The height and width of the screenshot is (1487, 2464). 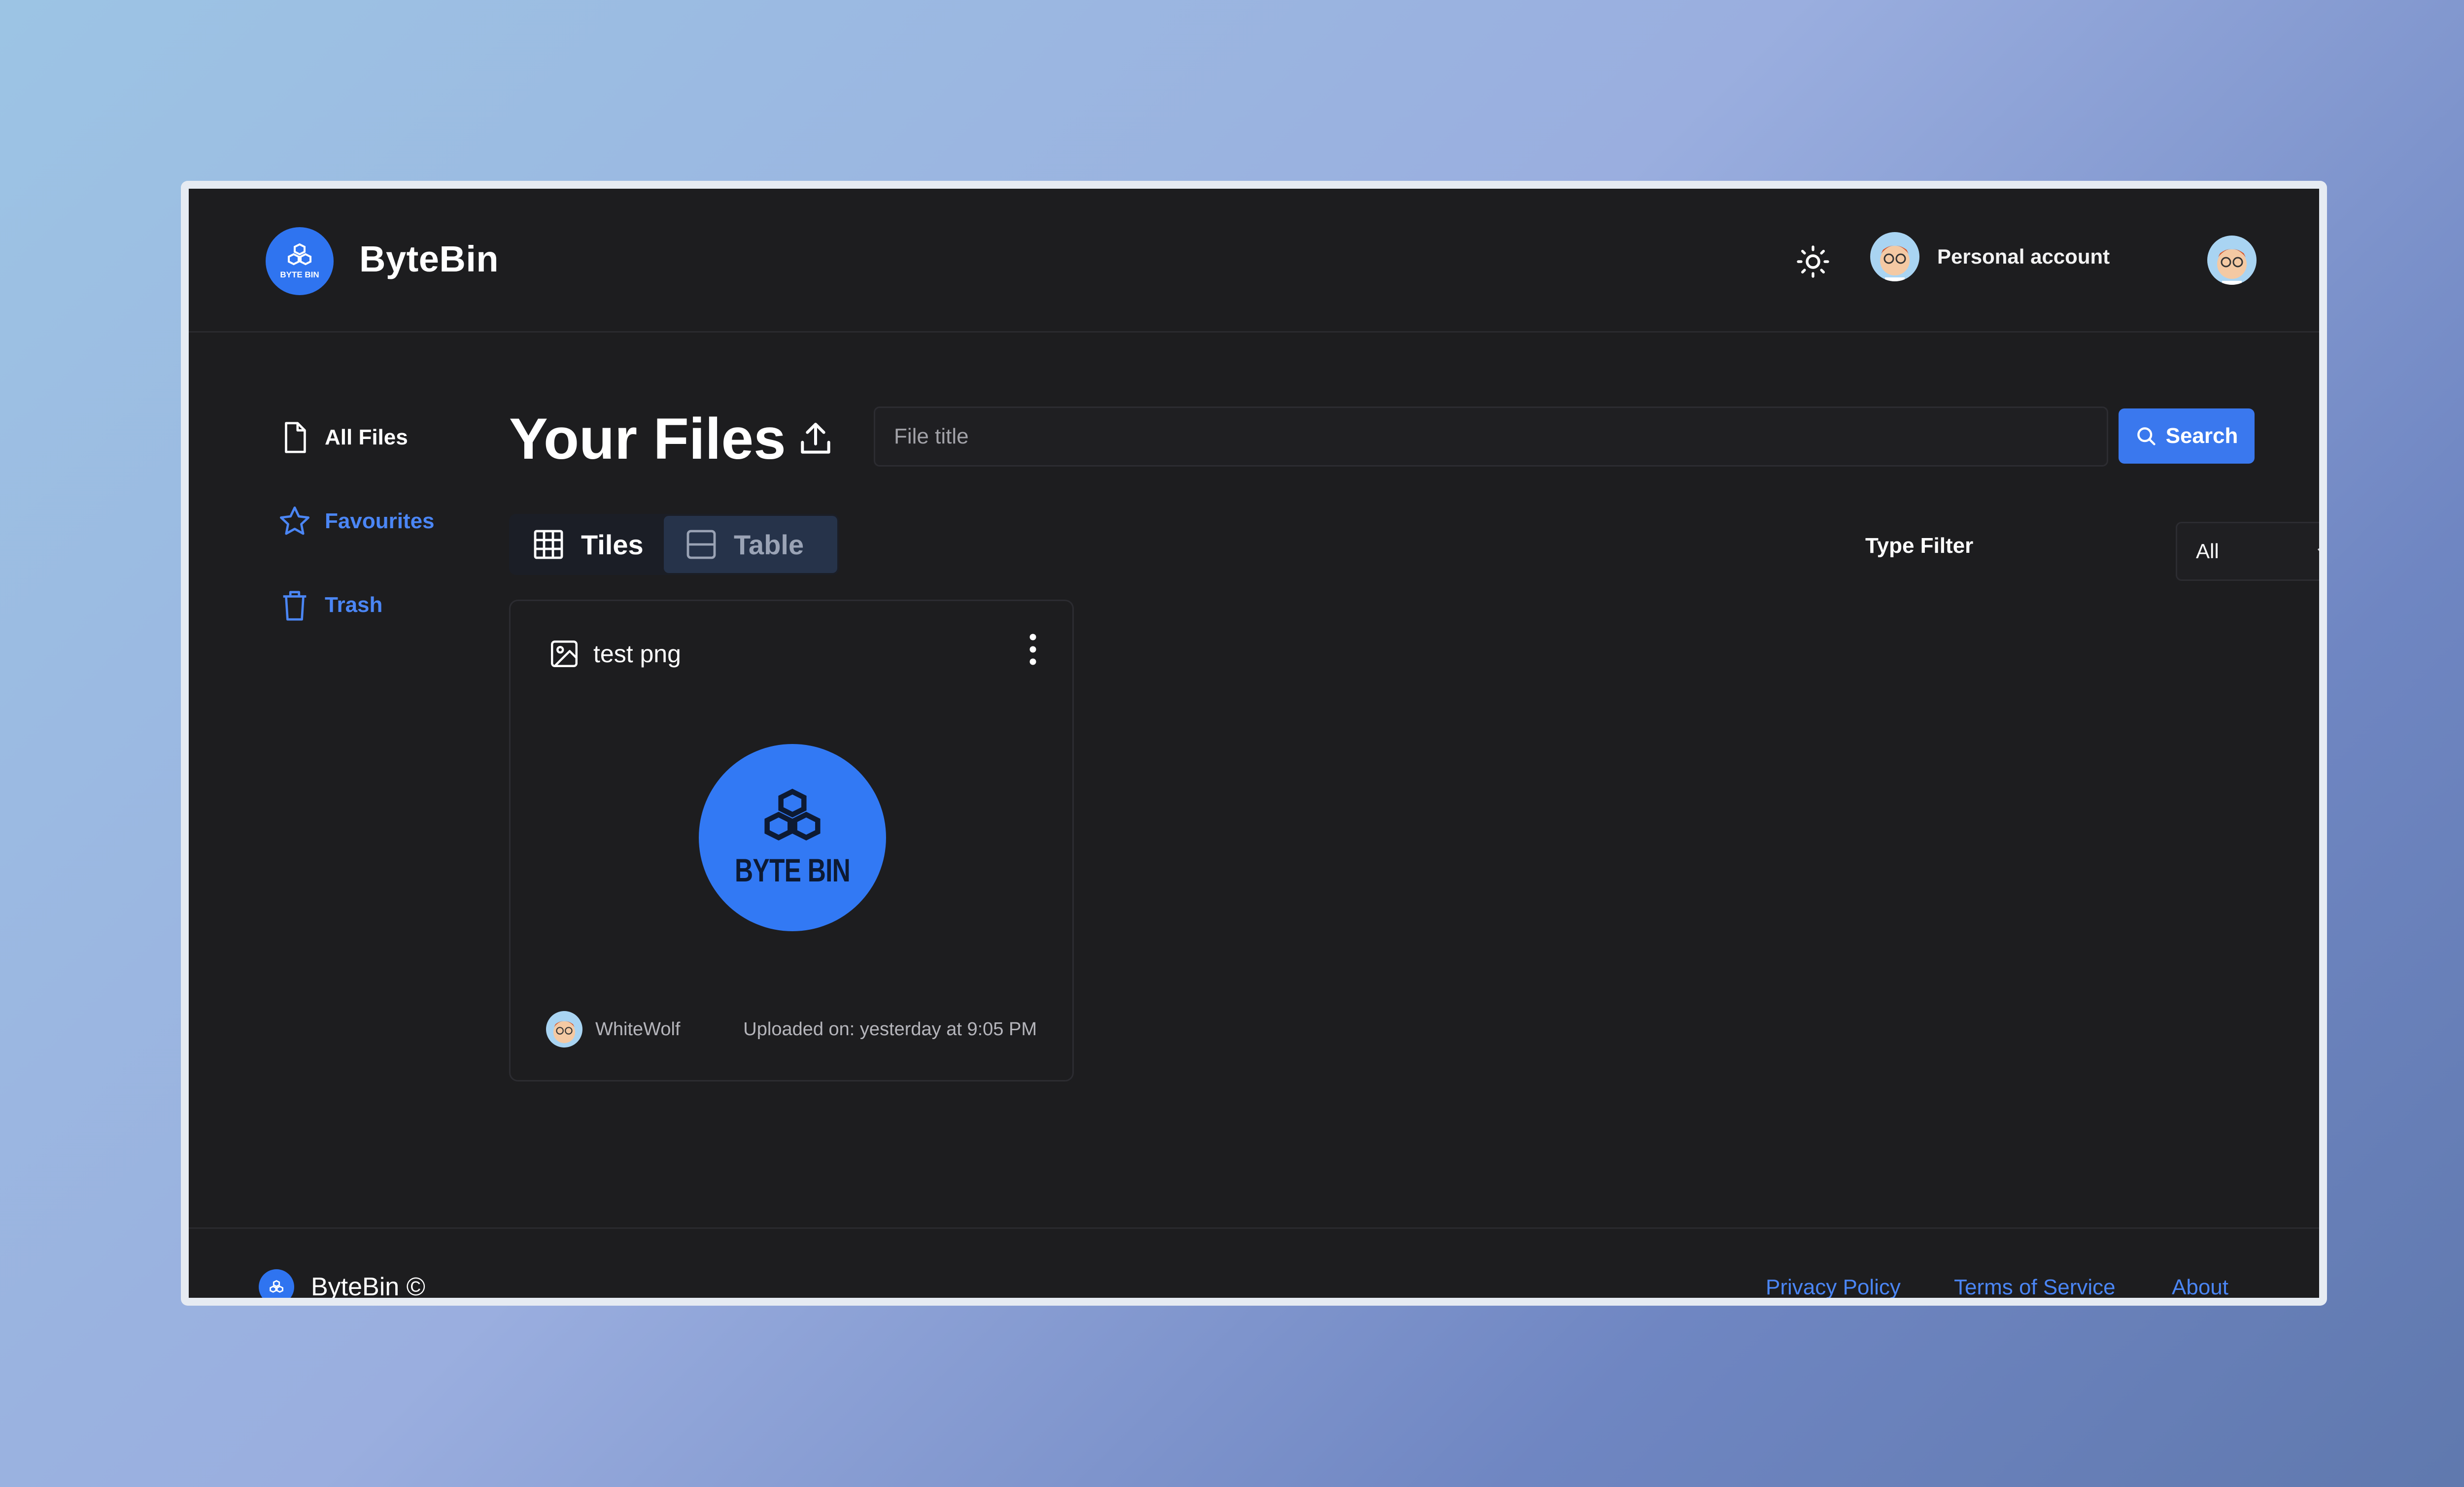 I want to click on sidebar-item-label: Favourites, so click(x=380, y=521).